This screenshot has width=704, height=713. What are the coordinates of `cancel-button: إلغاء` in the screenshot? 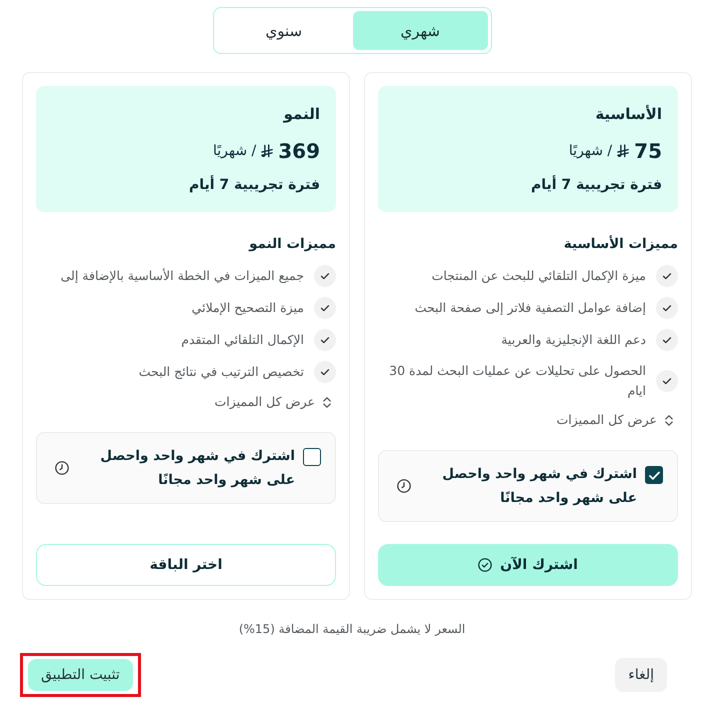 It's located at (641, 675).